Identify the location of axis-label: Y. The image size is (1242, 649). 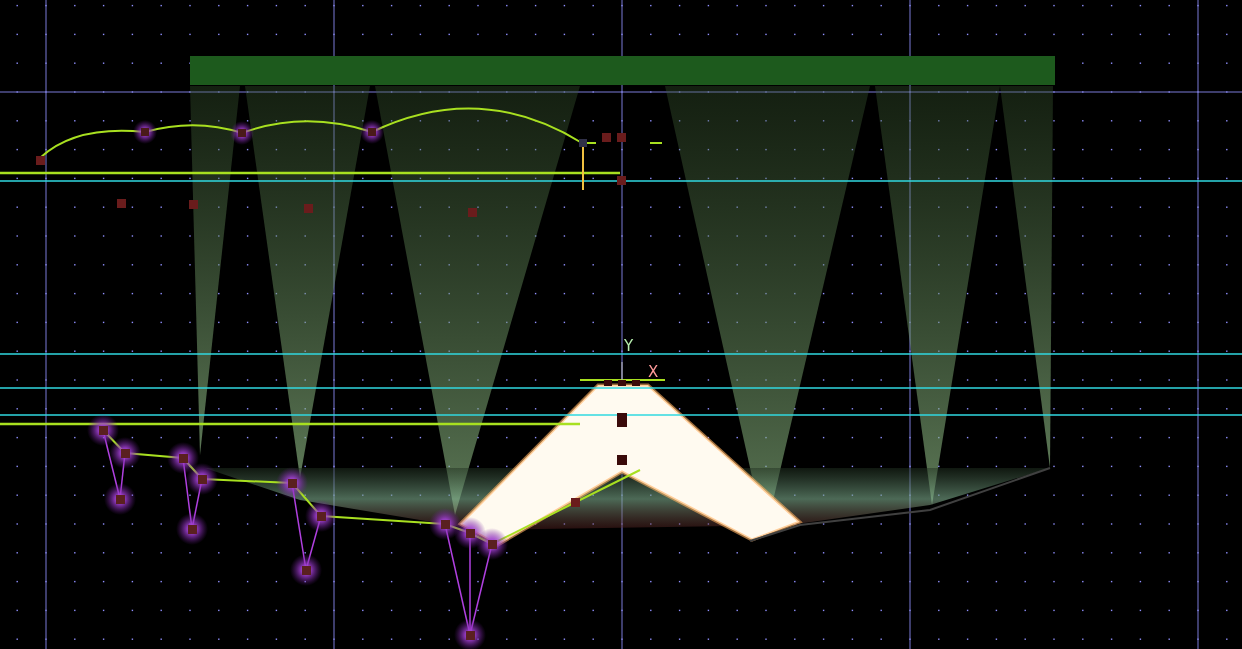
(629, 346).